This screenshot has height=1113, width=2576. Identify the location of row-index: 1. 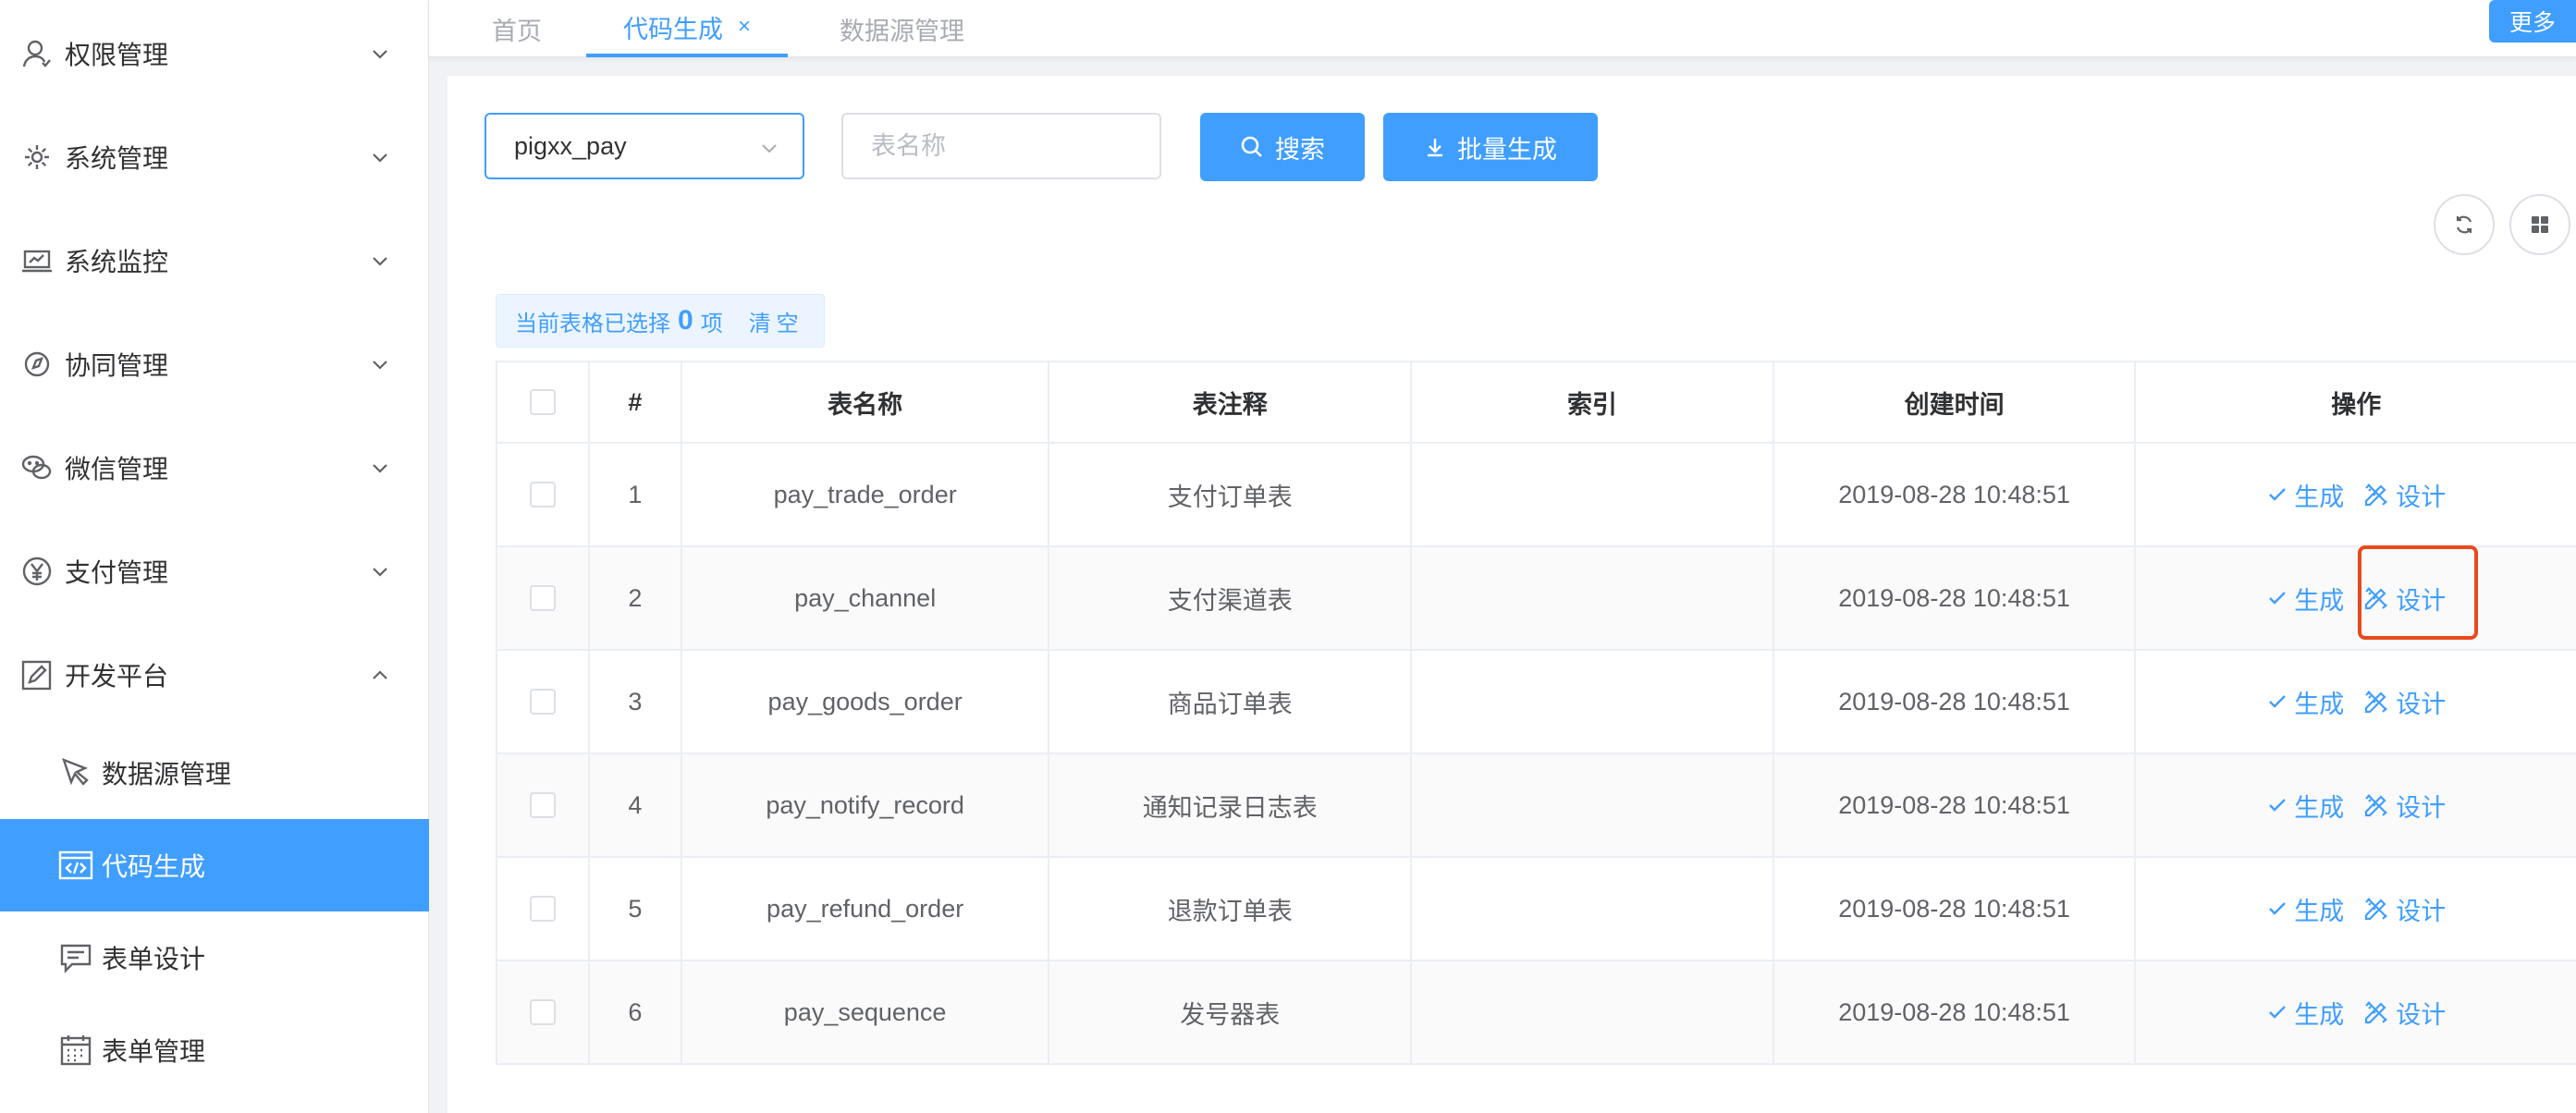
(636, 494).